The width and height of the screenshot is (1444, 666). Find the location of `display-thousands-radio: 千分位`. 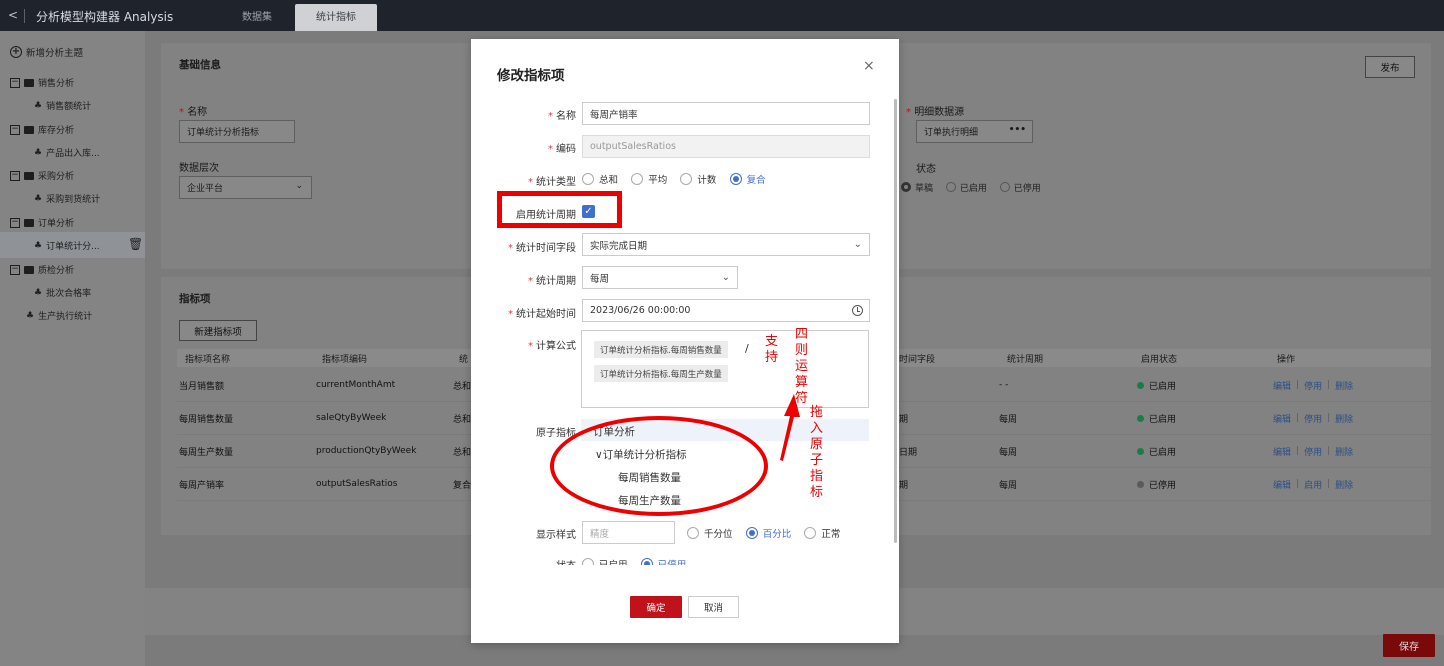

display-thousands-radio: 千分位 is located at coordinates (710, 533).